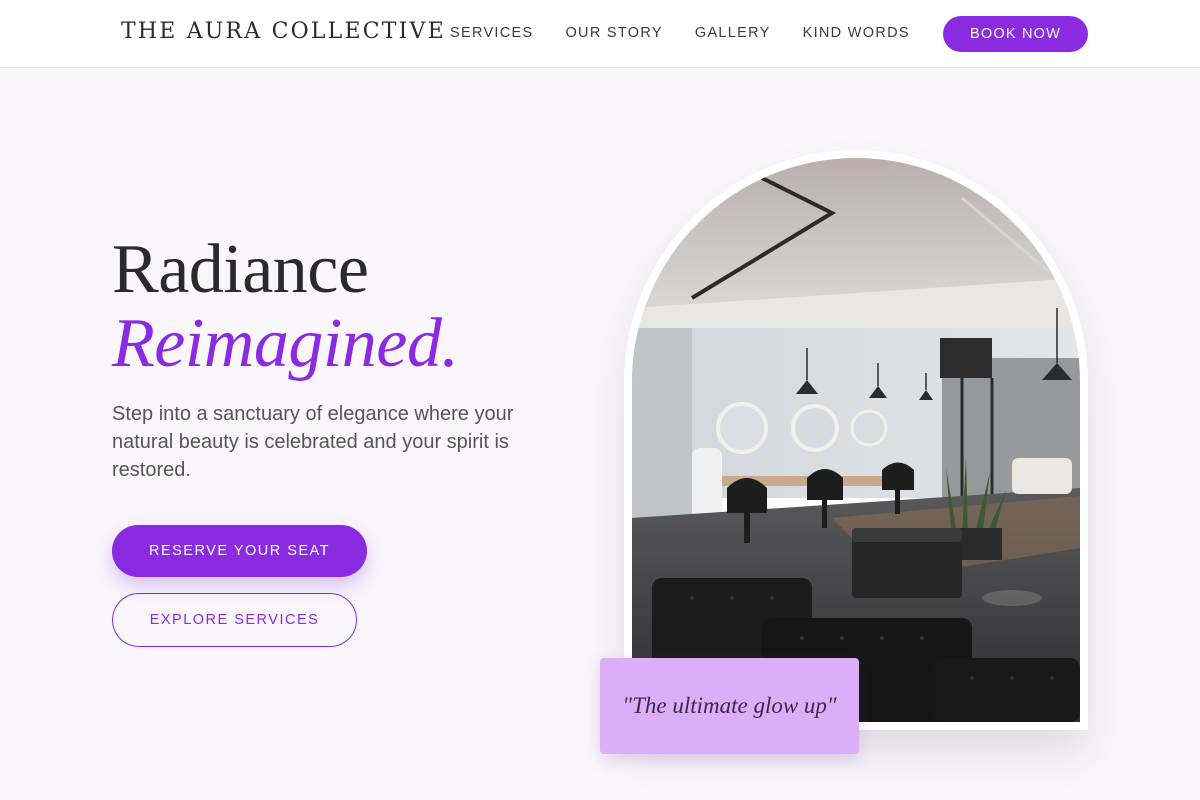 The image size is (1200, 800). I want to click on testimonial-quote-card: "The ultimate glow up", so click(729, 706).